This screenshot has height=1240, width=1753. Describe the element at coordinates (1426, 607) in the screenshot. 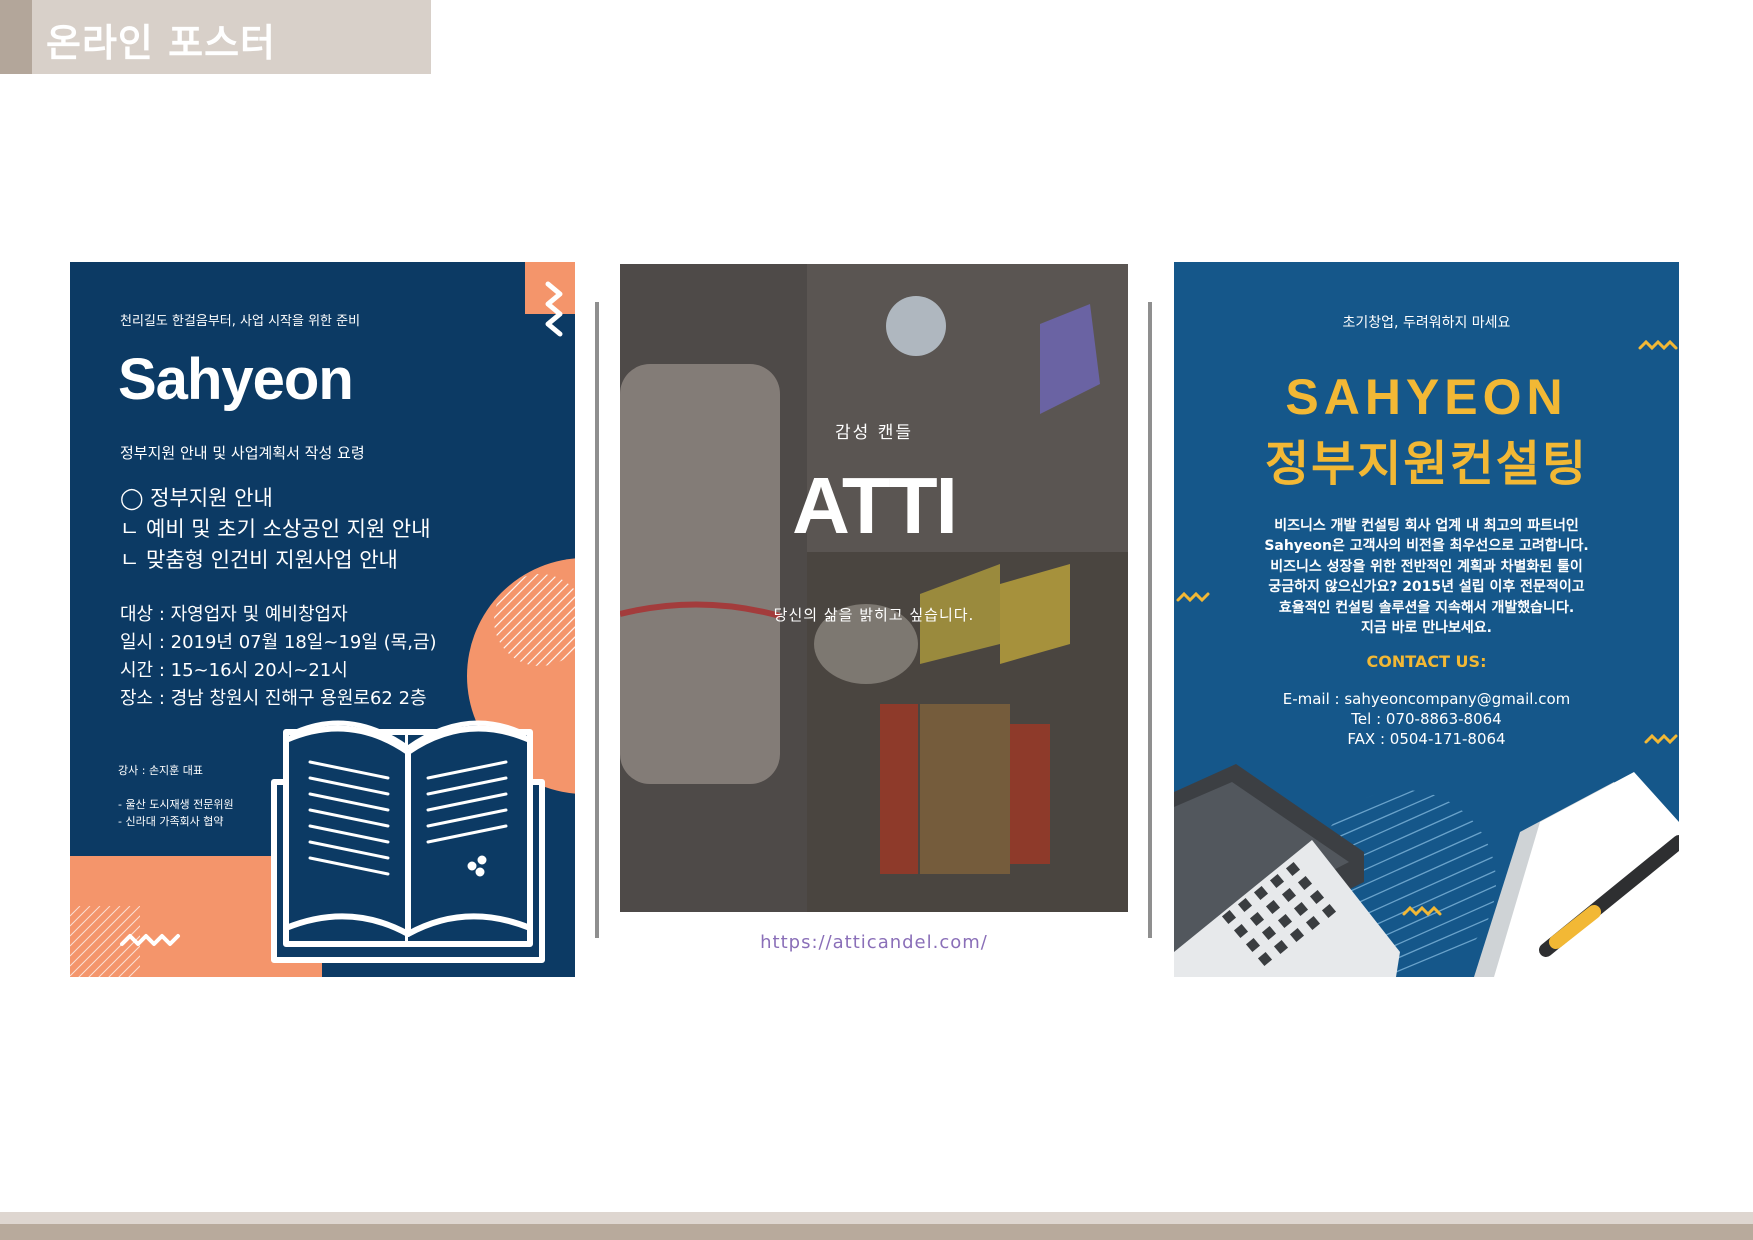

I see `description-line: 효율적인 컨설팅 솔루션을 지속해서 개발했습니다.` at that location.